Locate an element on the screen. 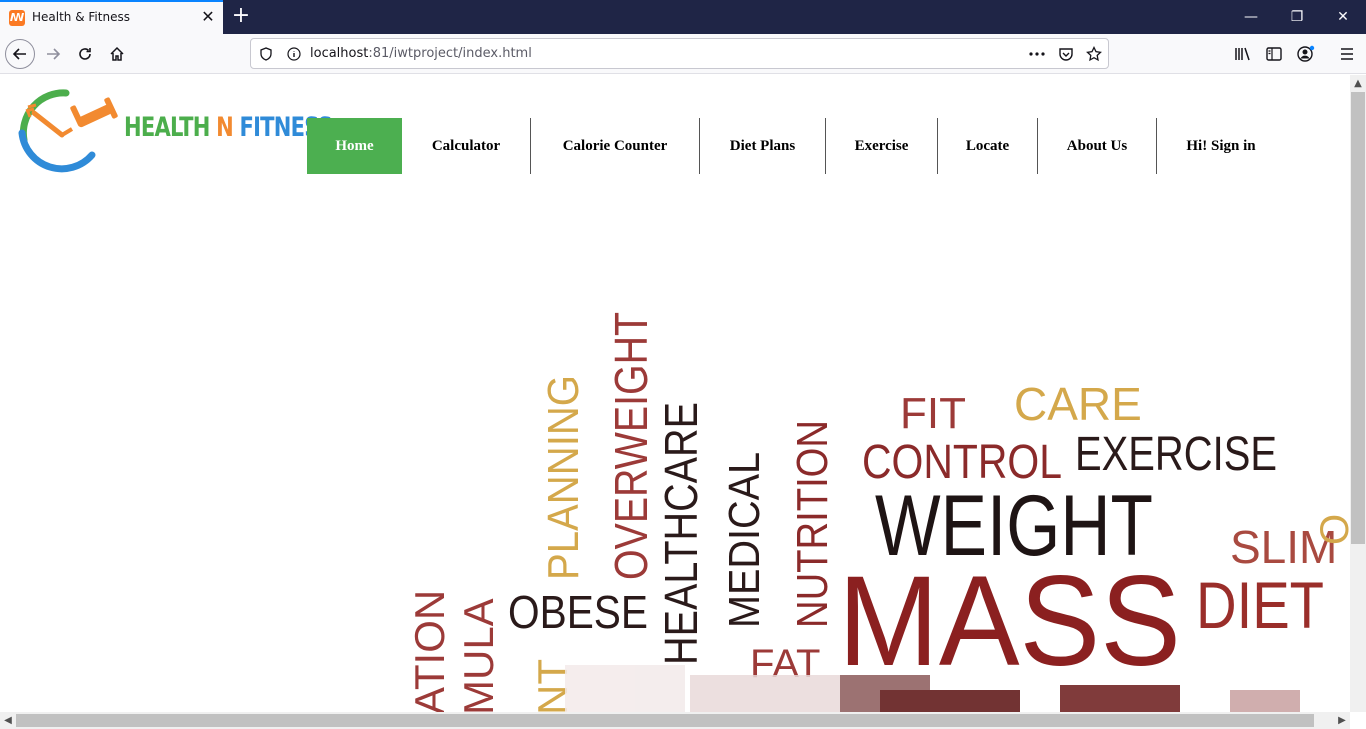 The height and width of the screenshot is (729, 1366). home-button is located at coordinates (117, 54).